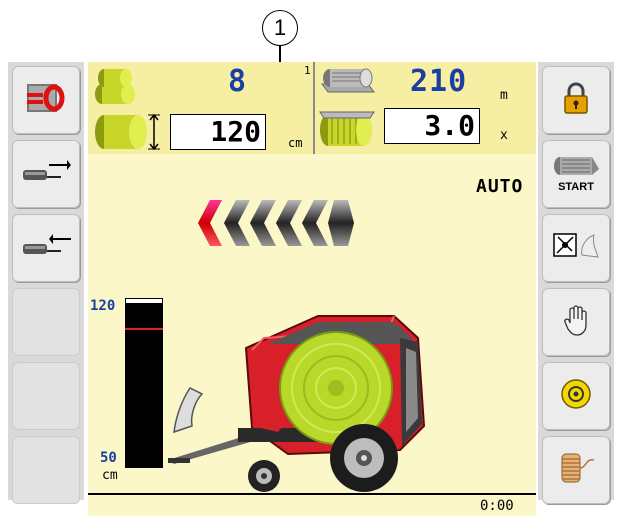  What do you see at coordinates (238, 81) in the screenshot?
I see `bale-count: 8` at bounding box center [238, 81].